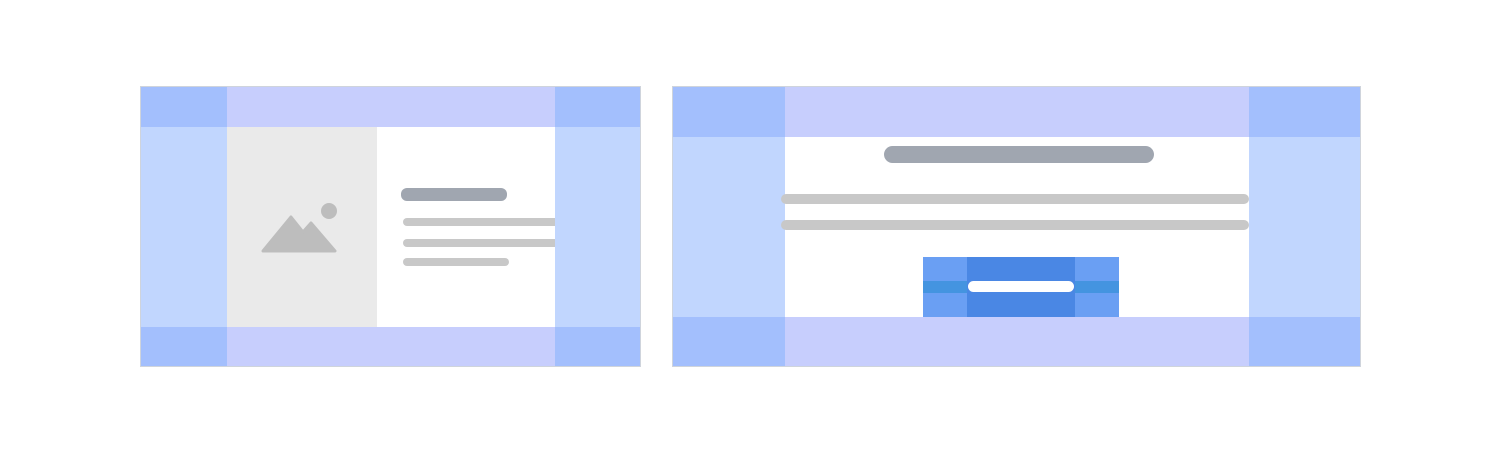 The width and height of the screenshot is (1500, 454). What do you see at coordinates (1019, 154) in the screenshot?
I see `dialog-title-line` at bounding box center [1019, 154].